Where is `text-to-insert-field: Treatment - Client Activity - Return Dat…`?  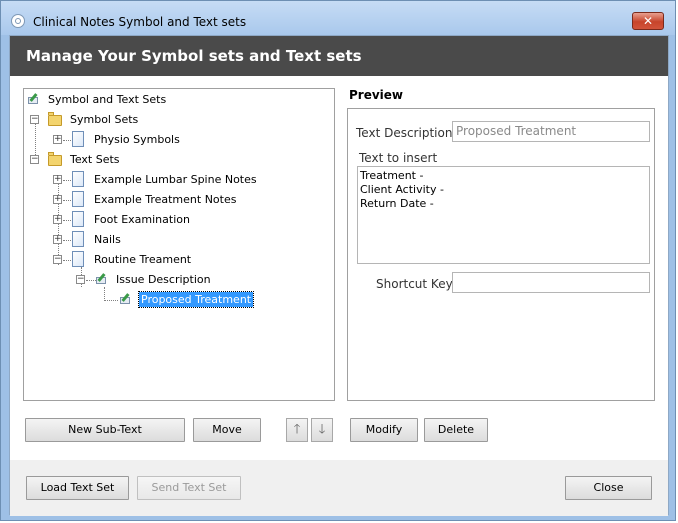 text-to-insert-field: Treatment - Client Activity - Return Dat… is located at coordinates (503, 215).